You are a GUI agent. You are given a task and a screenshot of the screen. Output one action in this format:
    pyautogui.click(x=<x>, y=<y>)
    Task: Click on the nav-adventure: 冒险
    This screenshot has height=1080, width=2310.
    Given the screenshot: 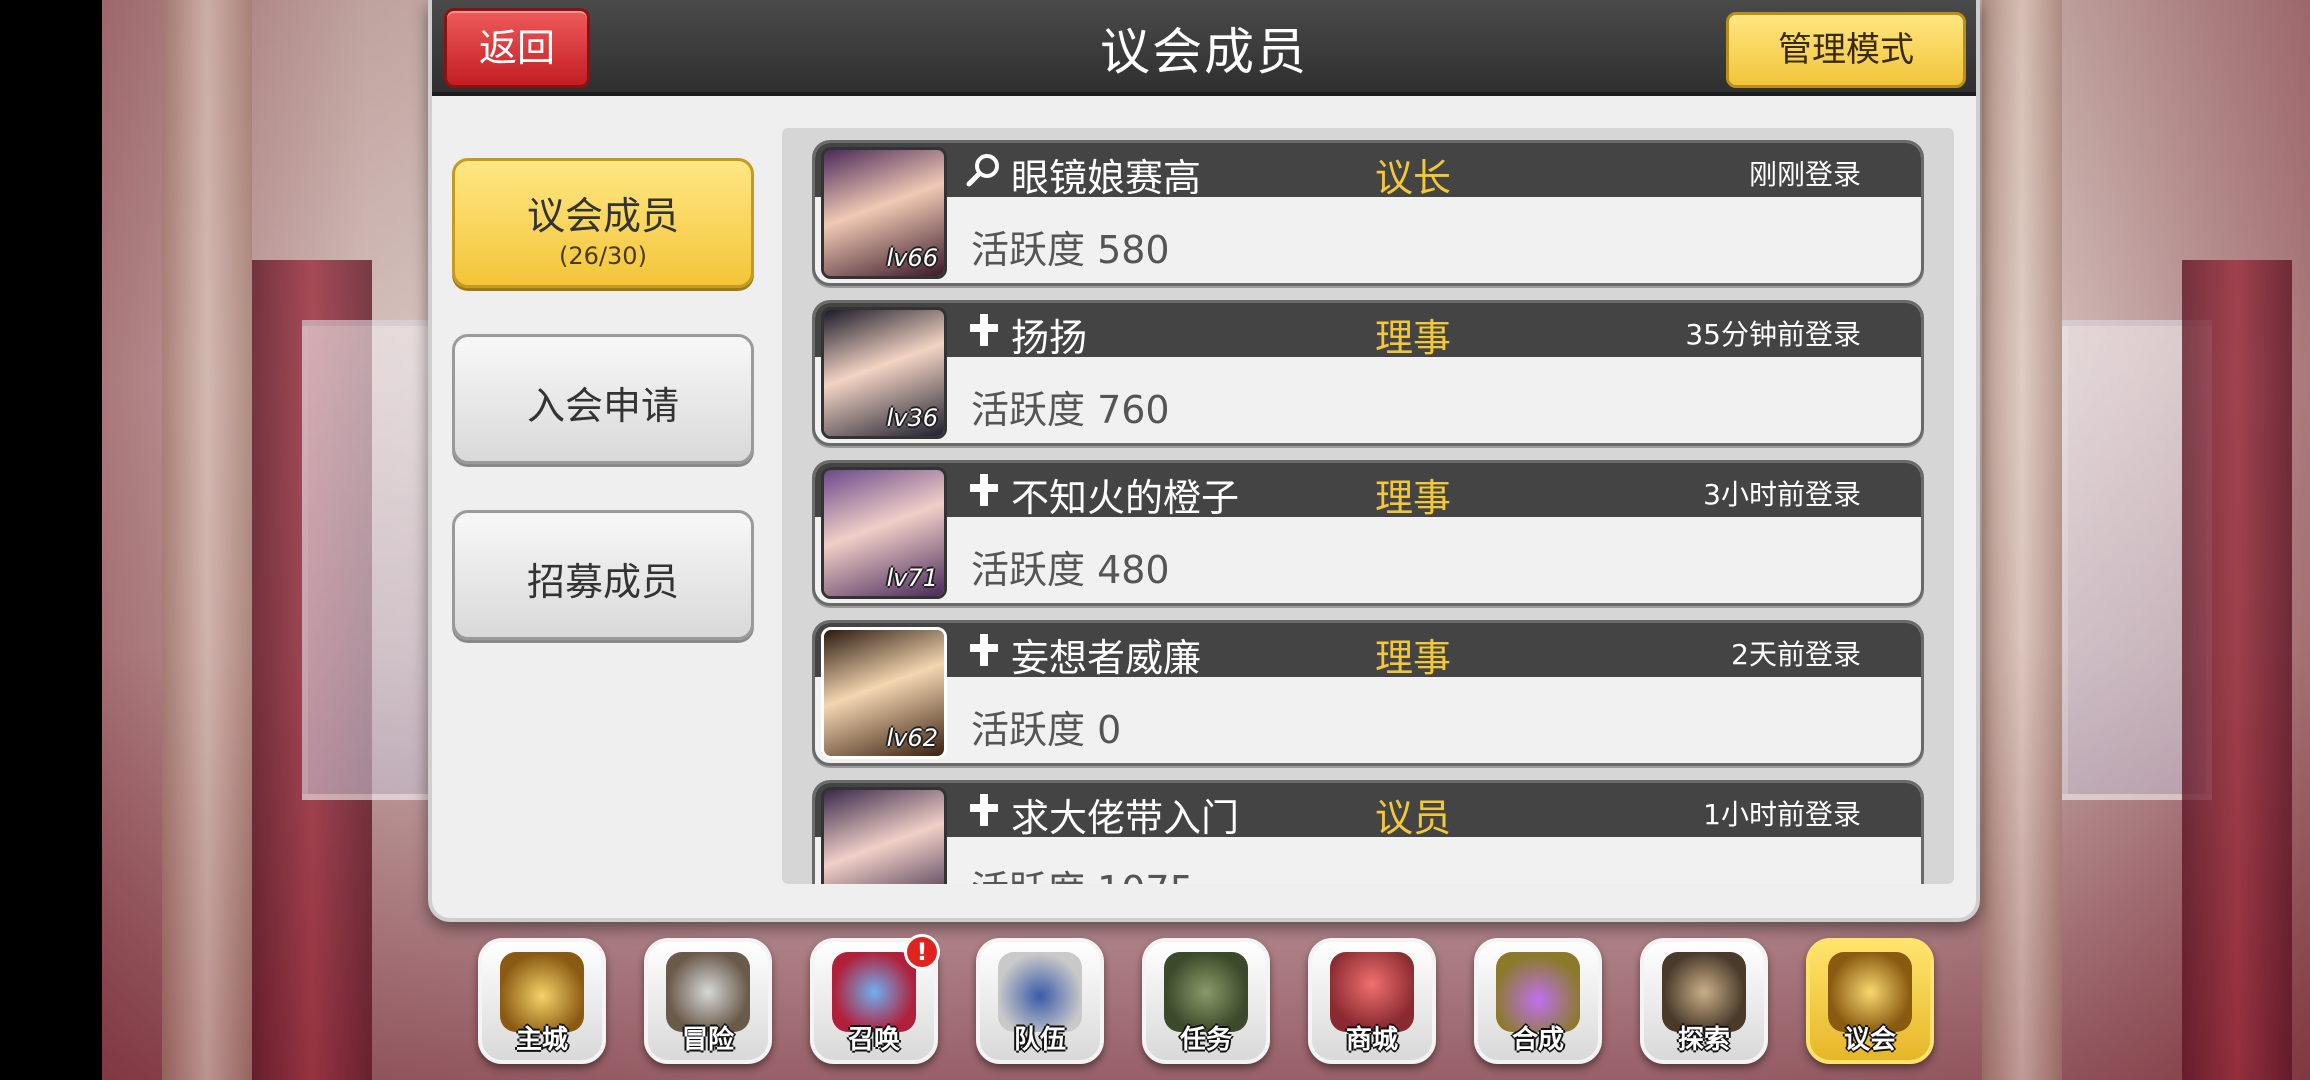 What is the action you would take?
    pyautogui.click(x=708, y=1001)
    